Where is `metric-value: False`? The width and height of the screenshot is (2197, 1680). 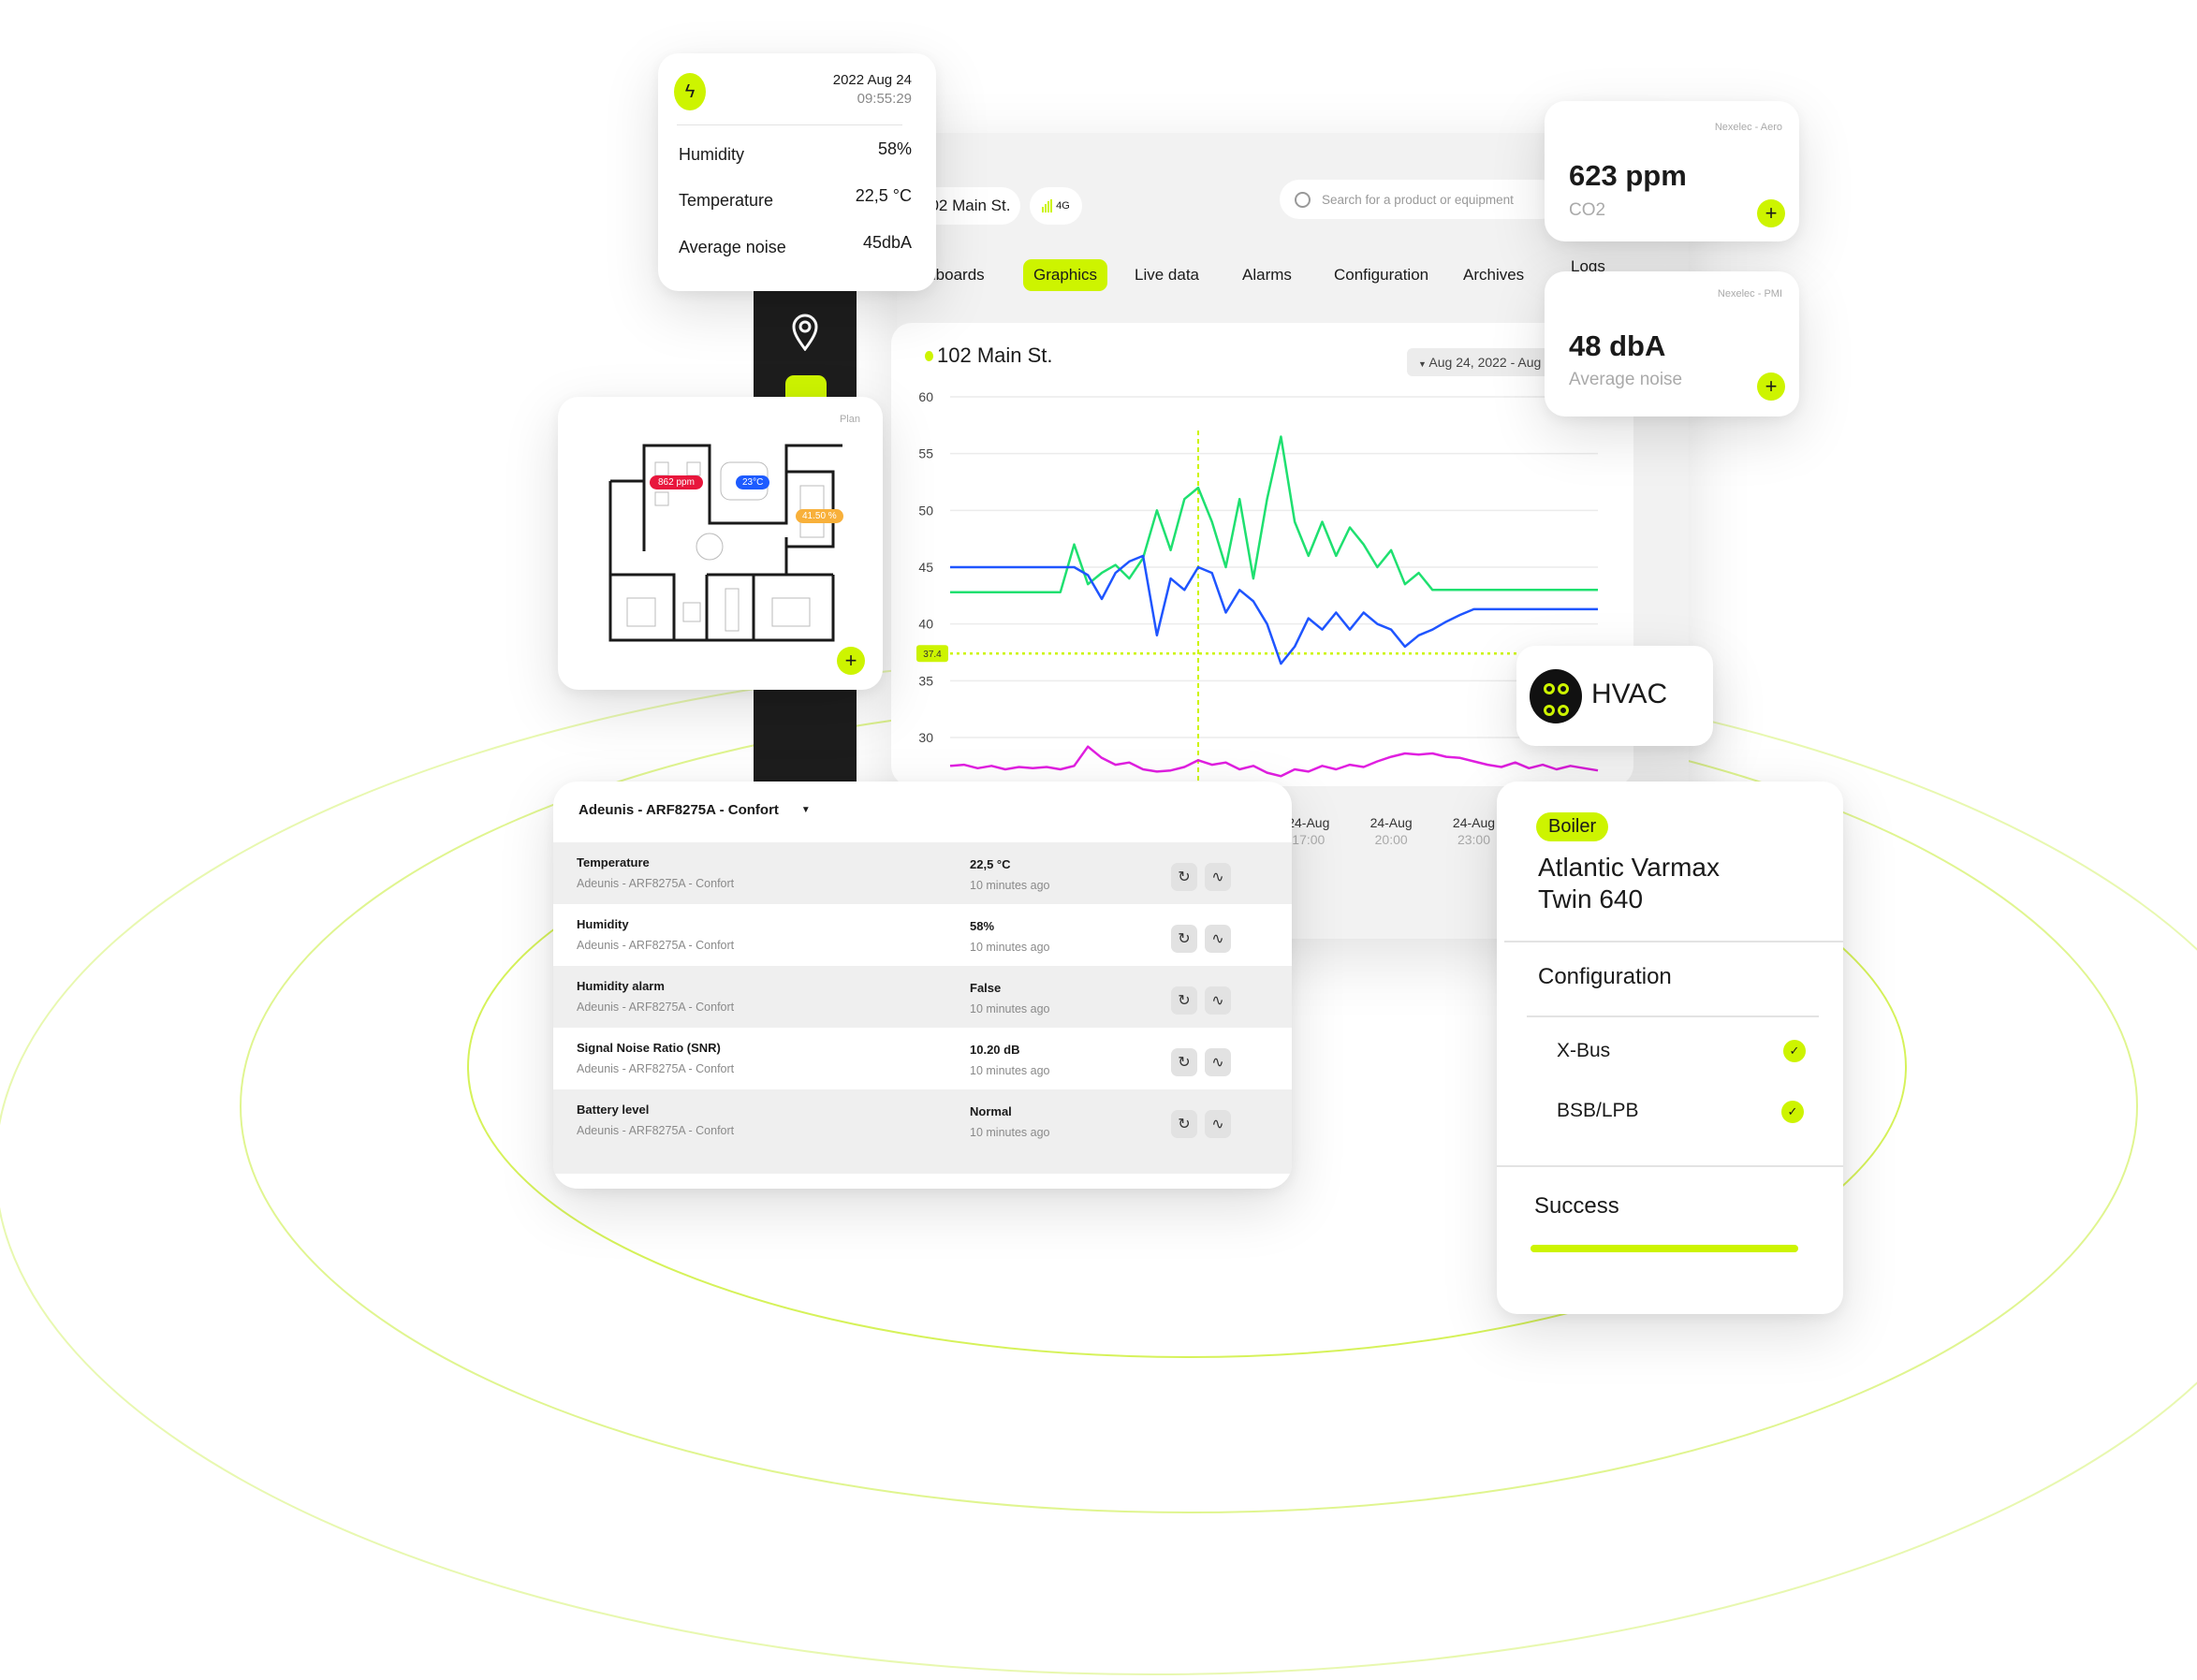
metric-value: False is located at coordinates (986, 988).